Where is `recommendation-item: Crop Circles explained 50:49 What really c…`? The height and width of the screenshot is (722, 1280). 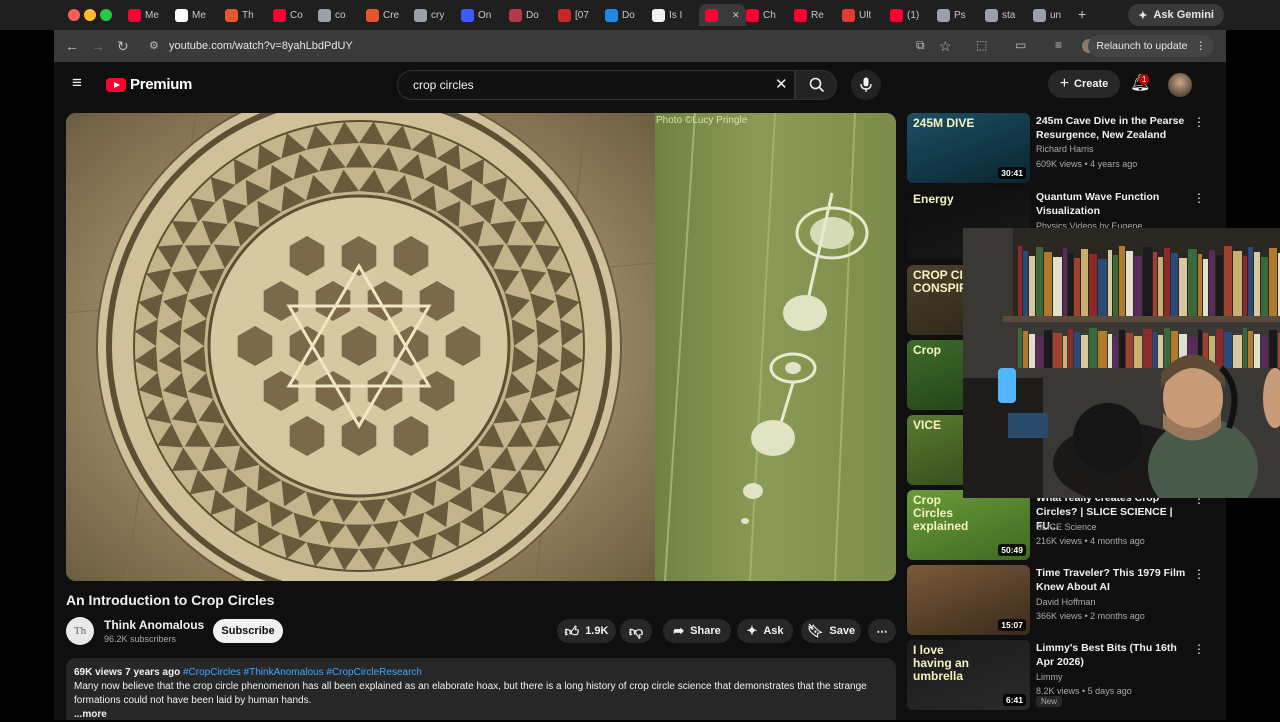 recommendation-item: Crop Circles explained 50:49 What really c… is located at coordinates (1057, 525).